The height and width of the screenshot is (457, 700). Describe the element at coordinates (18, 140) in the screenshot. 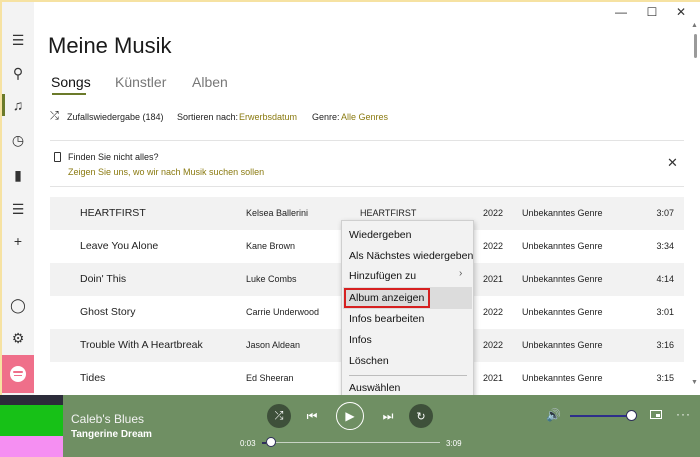

I see `clock-icon: ◷` at that location.